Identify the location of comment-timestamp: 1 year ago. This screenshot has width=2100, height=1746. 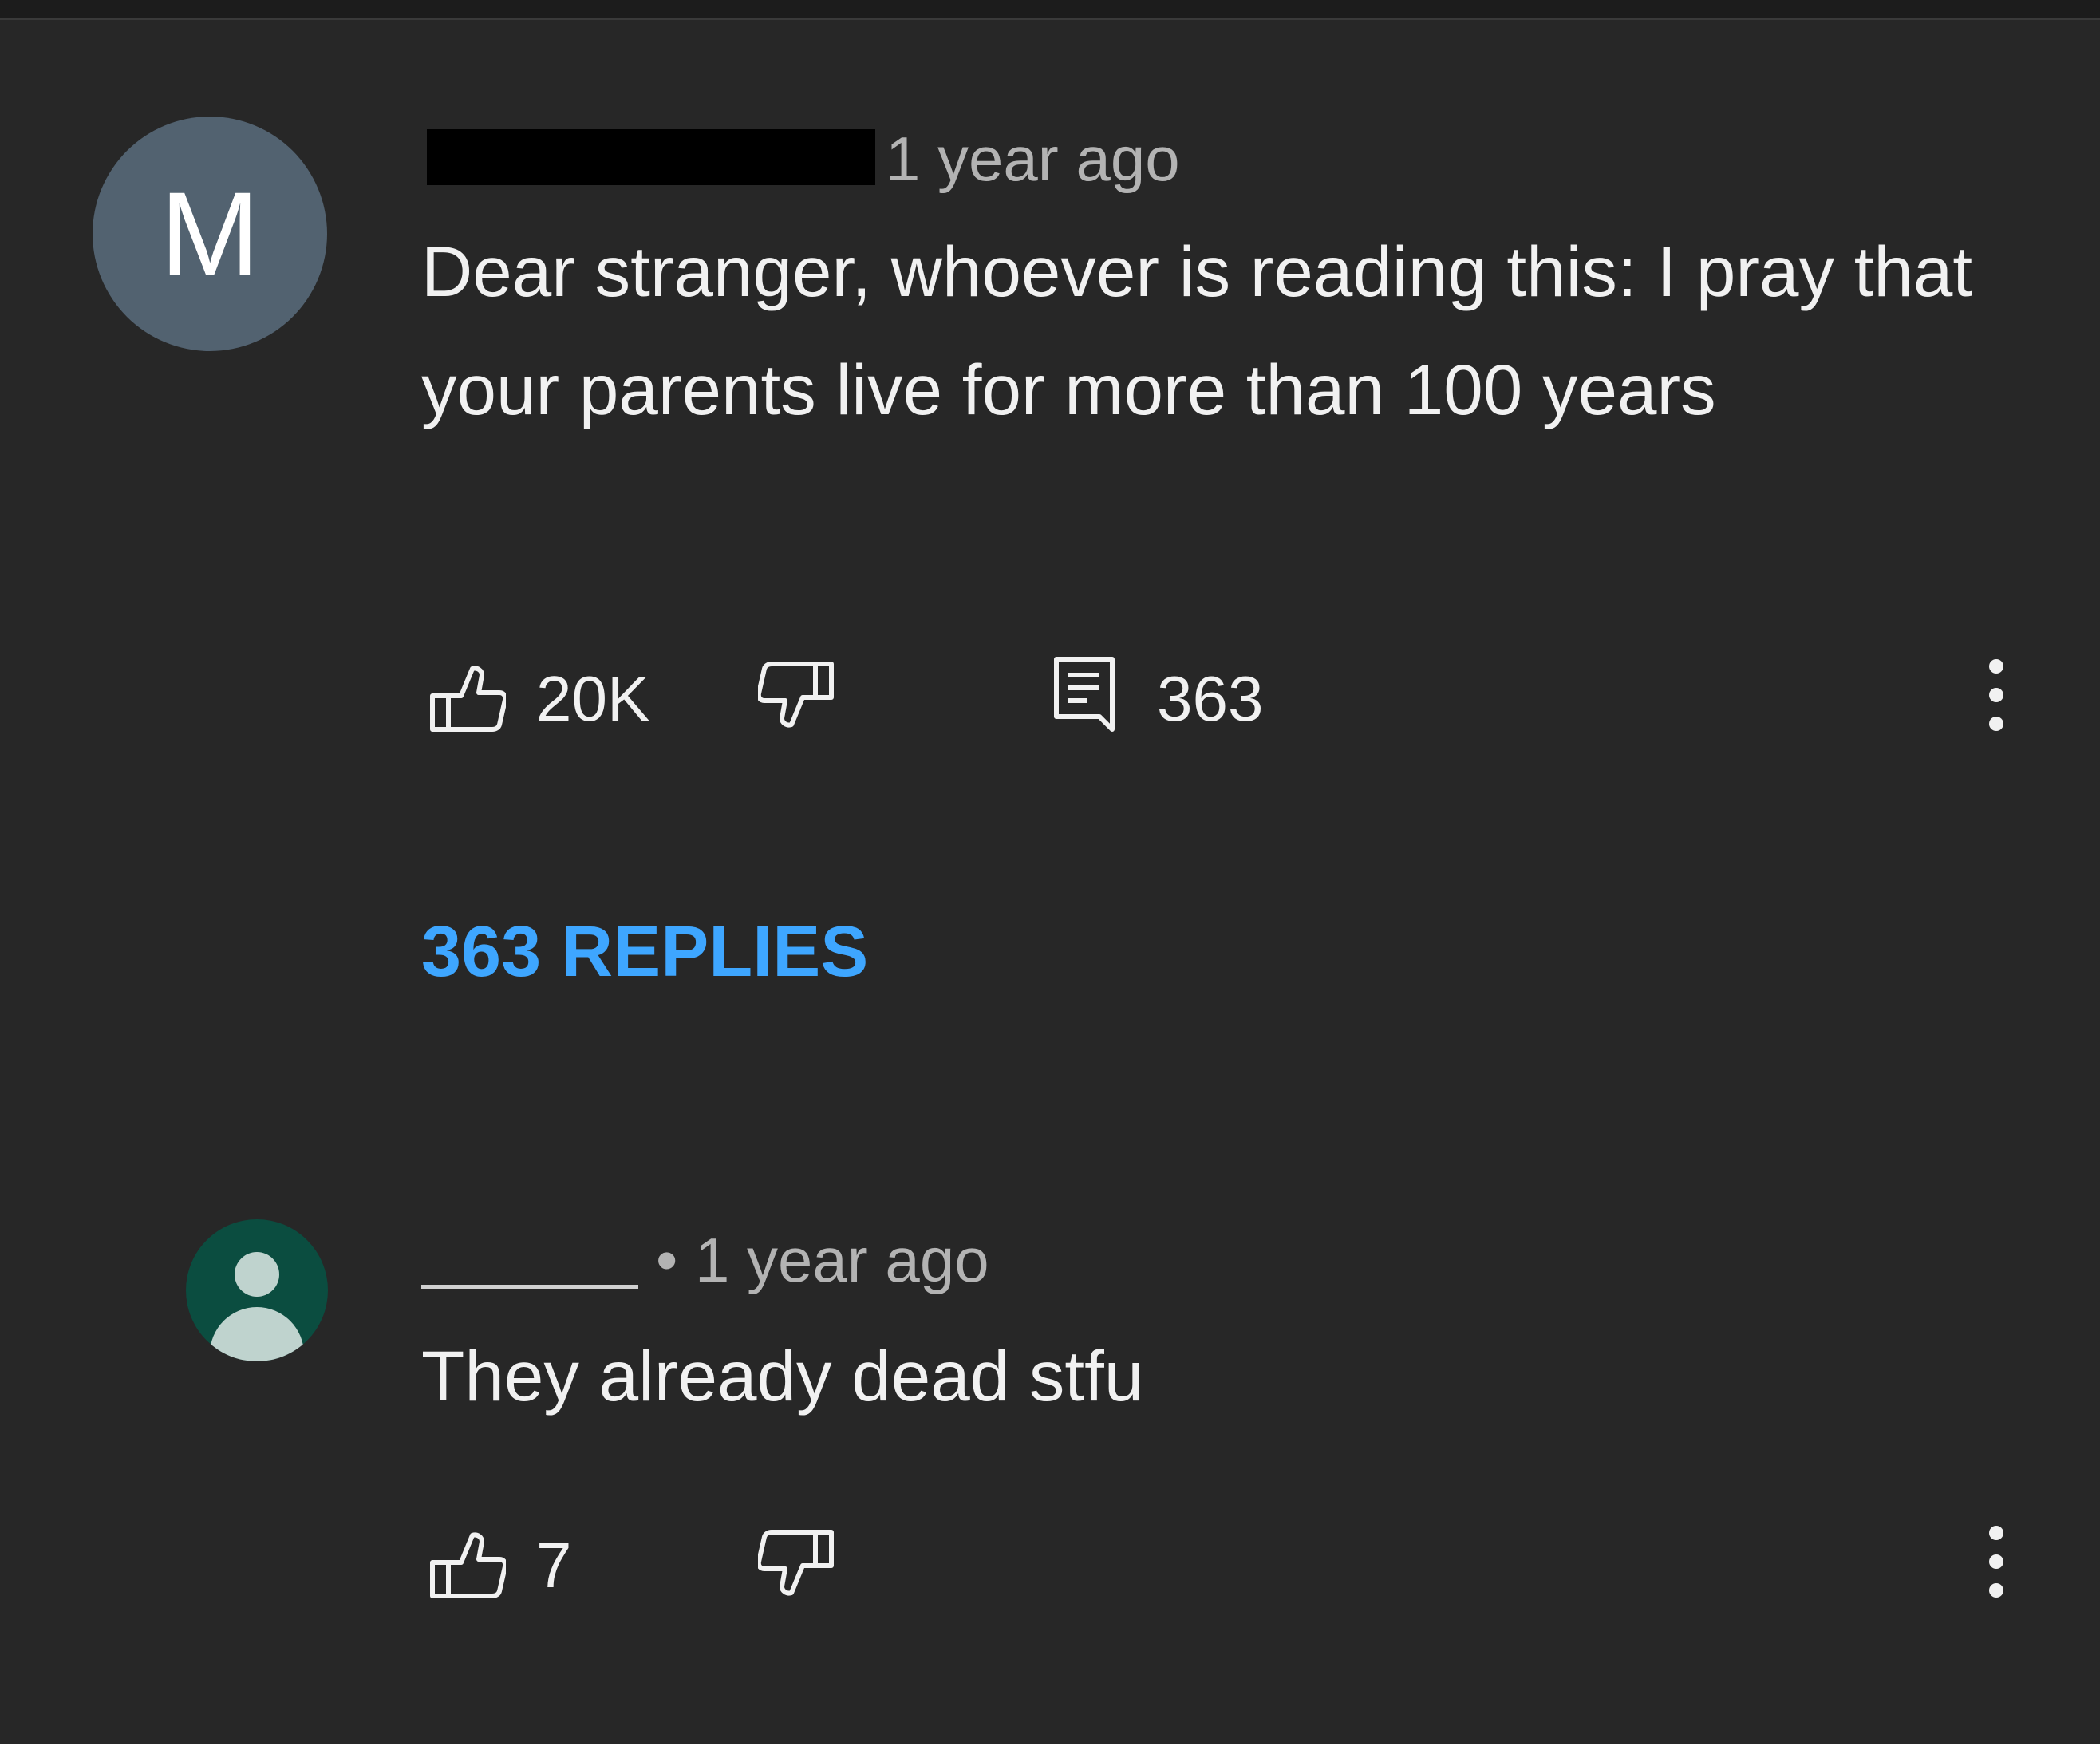
(1033, 159).